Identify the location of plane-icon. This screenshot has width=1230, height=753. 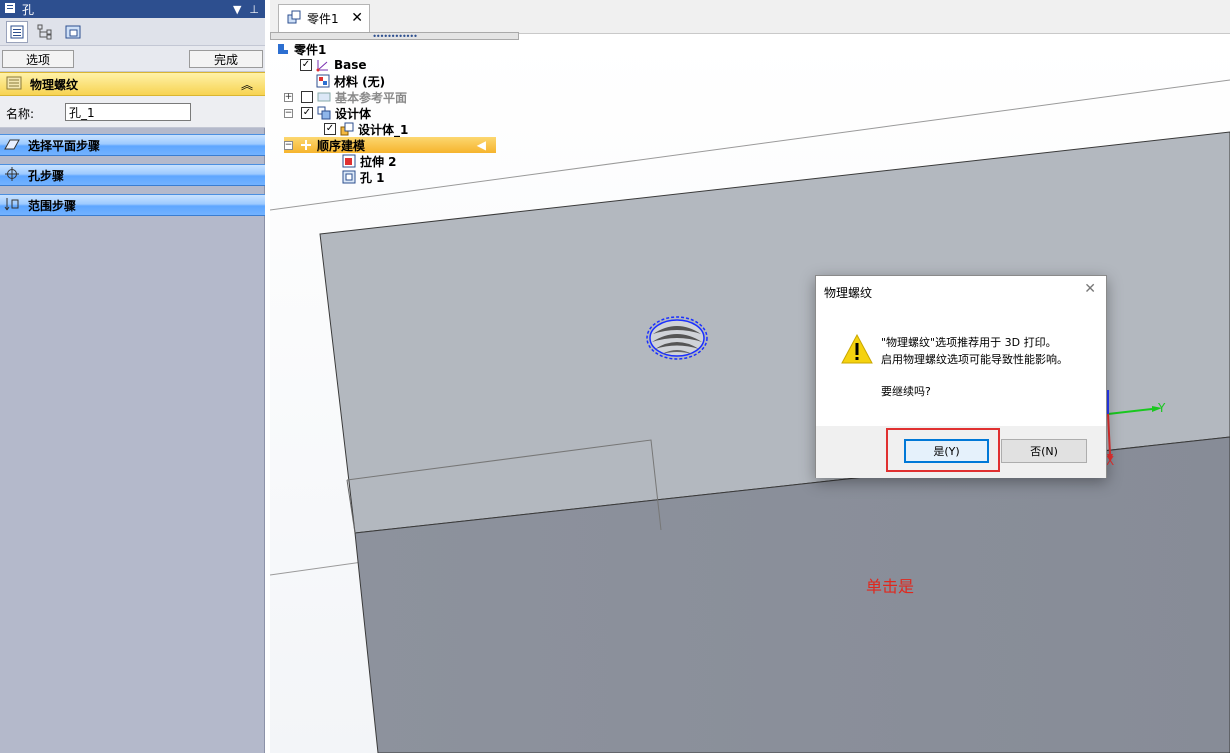
(324, 97).